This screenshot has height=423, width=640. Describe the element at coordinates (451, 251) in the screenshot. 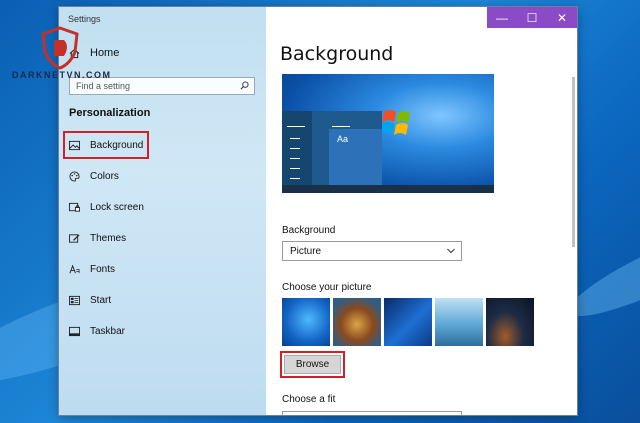

I see `chevron-down-icon` at that location.